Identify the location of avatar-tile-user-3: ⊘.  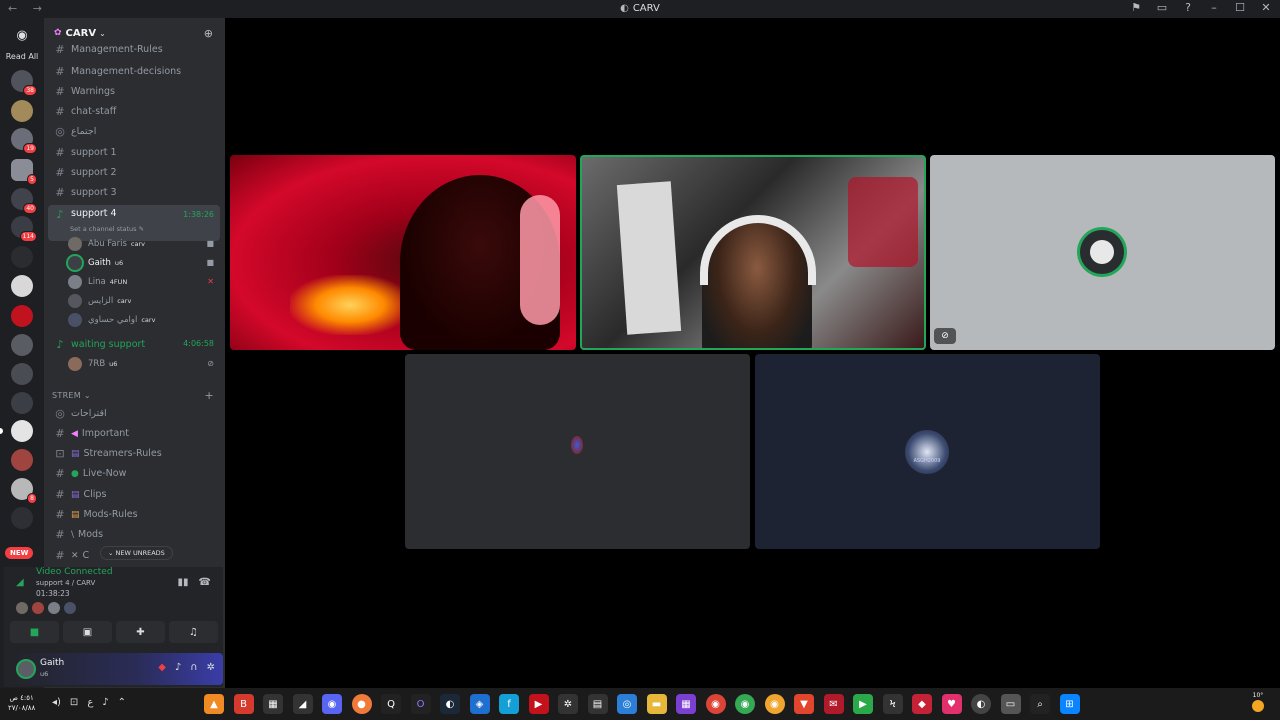
(1102, 252).